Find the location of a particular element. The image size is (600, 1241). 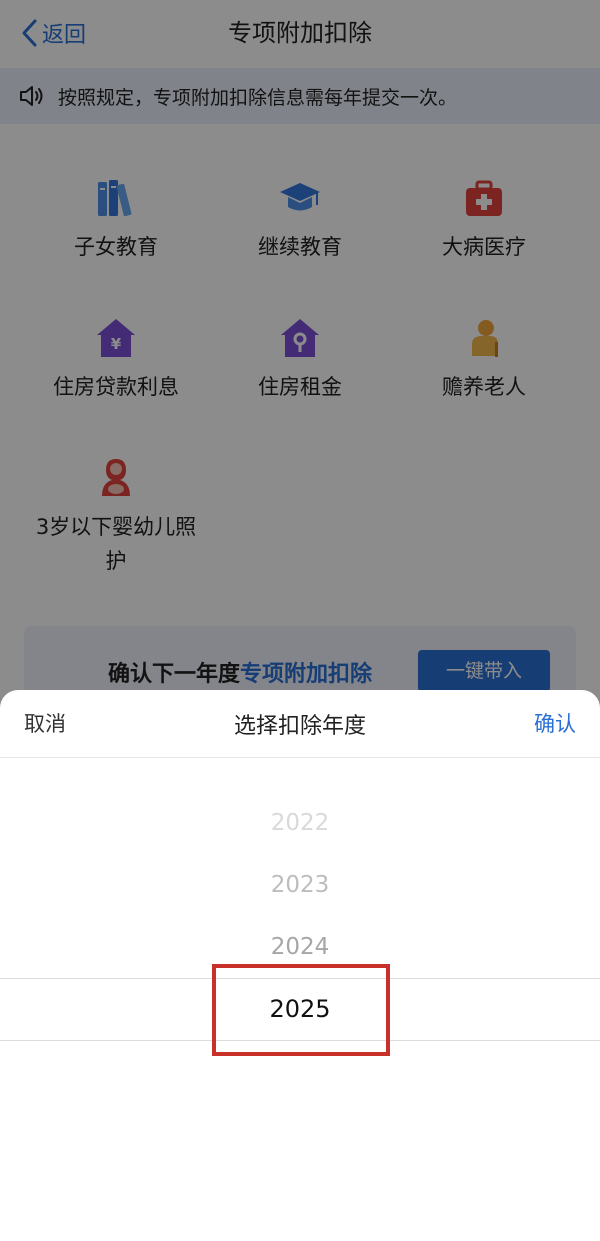

sheet-header: 取消 选择扣除年度 确认 is located at coordinates (300, 724).